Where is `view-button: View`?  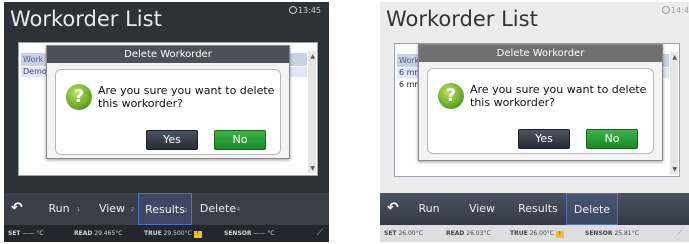 view-button: View is located at coordinates (482, 209).